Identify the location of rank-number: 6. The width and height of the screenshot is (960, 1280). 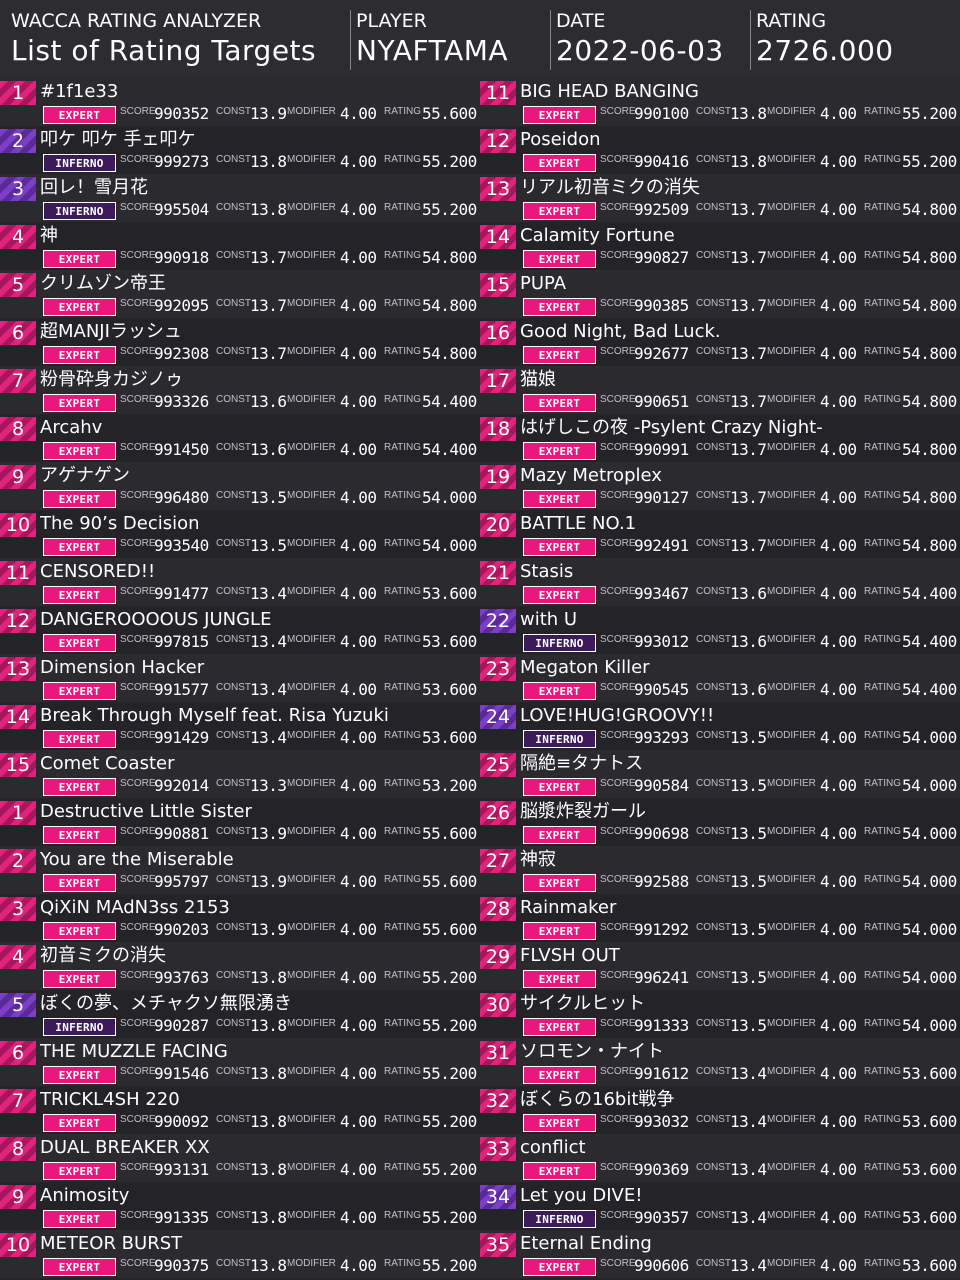
(18, 1053).